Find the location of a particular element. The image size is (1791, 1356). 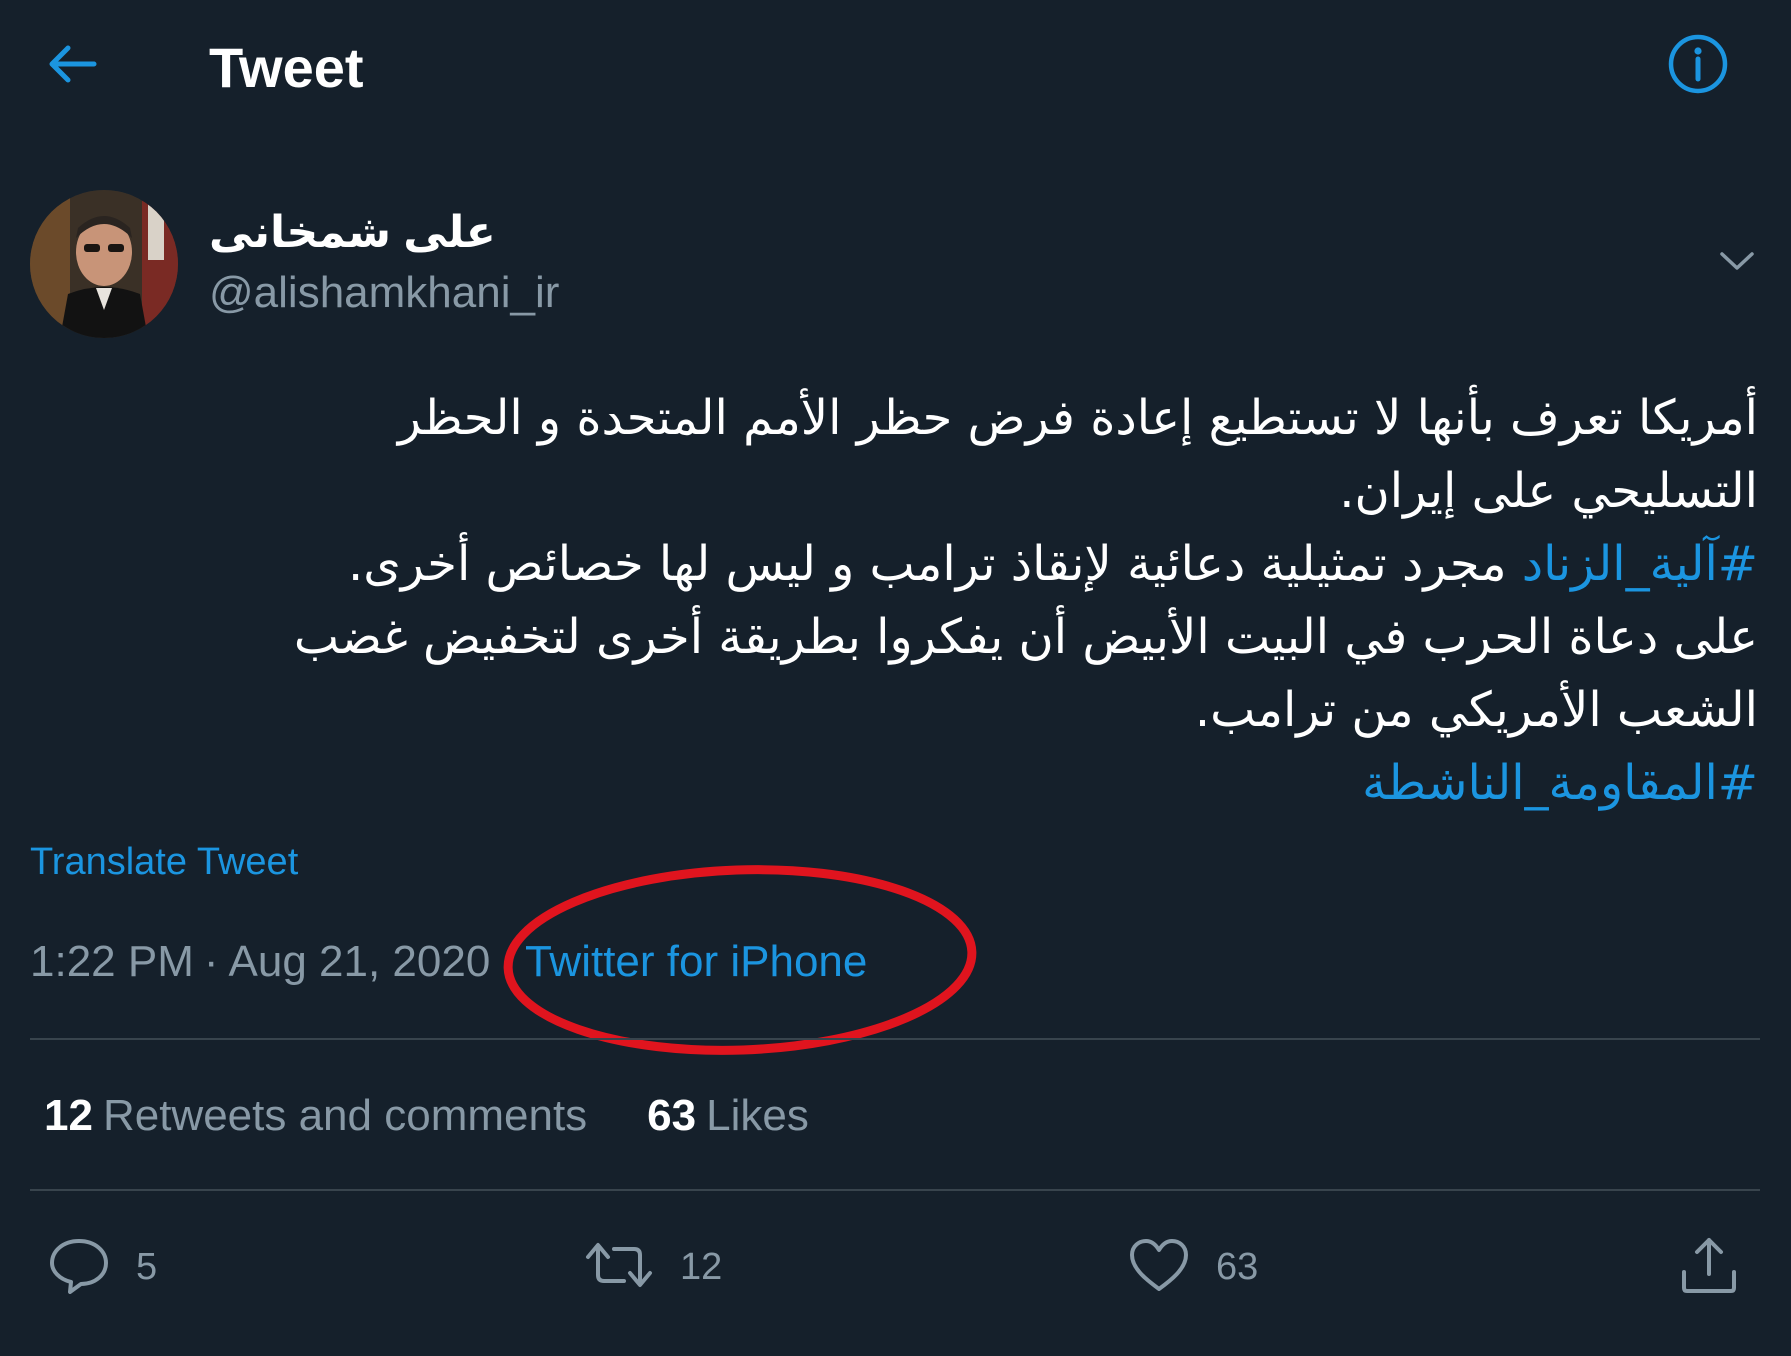

retweets-stat: 12 Retweets and comments is located at coordinates (315, 1116).